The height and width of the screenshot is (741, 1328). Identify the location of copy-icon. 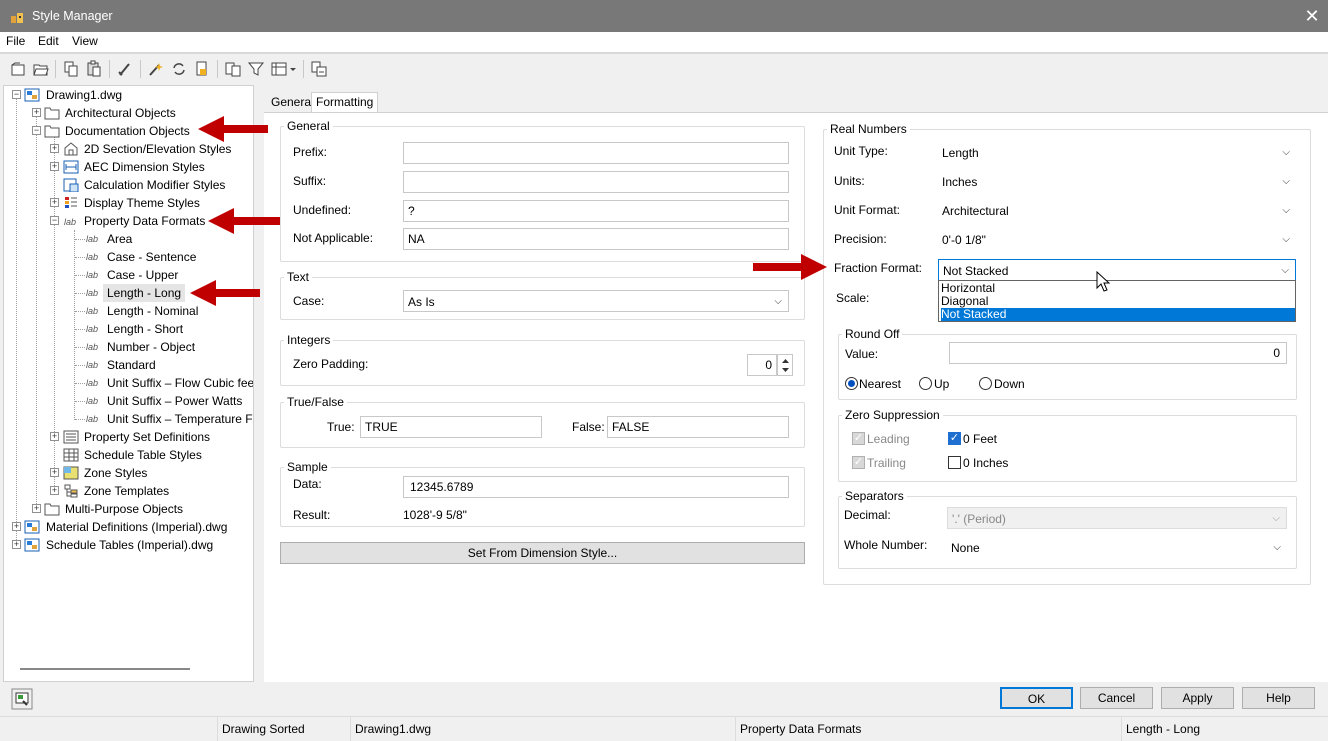
(71, 69).